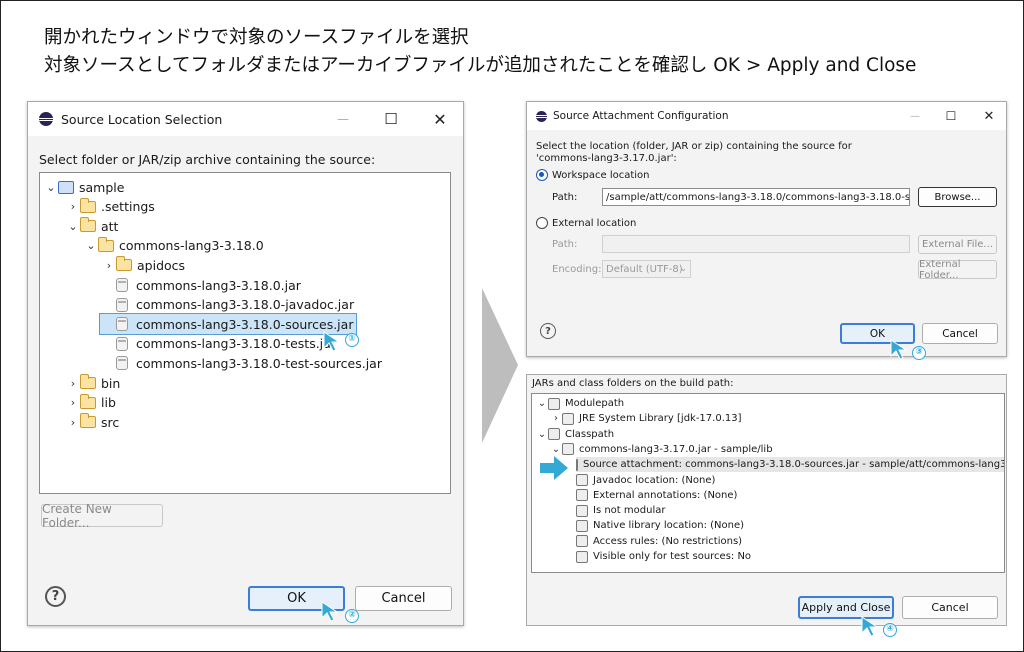 This screenshot has height=652, width=1024. I want to click on build-path-item: ⌄ commons-lang3-3.17.0.jar - sample/lib, so click(661, 449).